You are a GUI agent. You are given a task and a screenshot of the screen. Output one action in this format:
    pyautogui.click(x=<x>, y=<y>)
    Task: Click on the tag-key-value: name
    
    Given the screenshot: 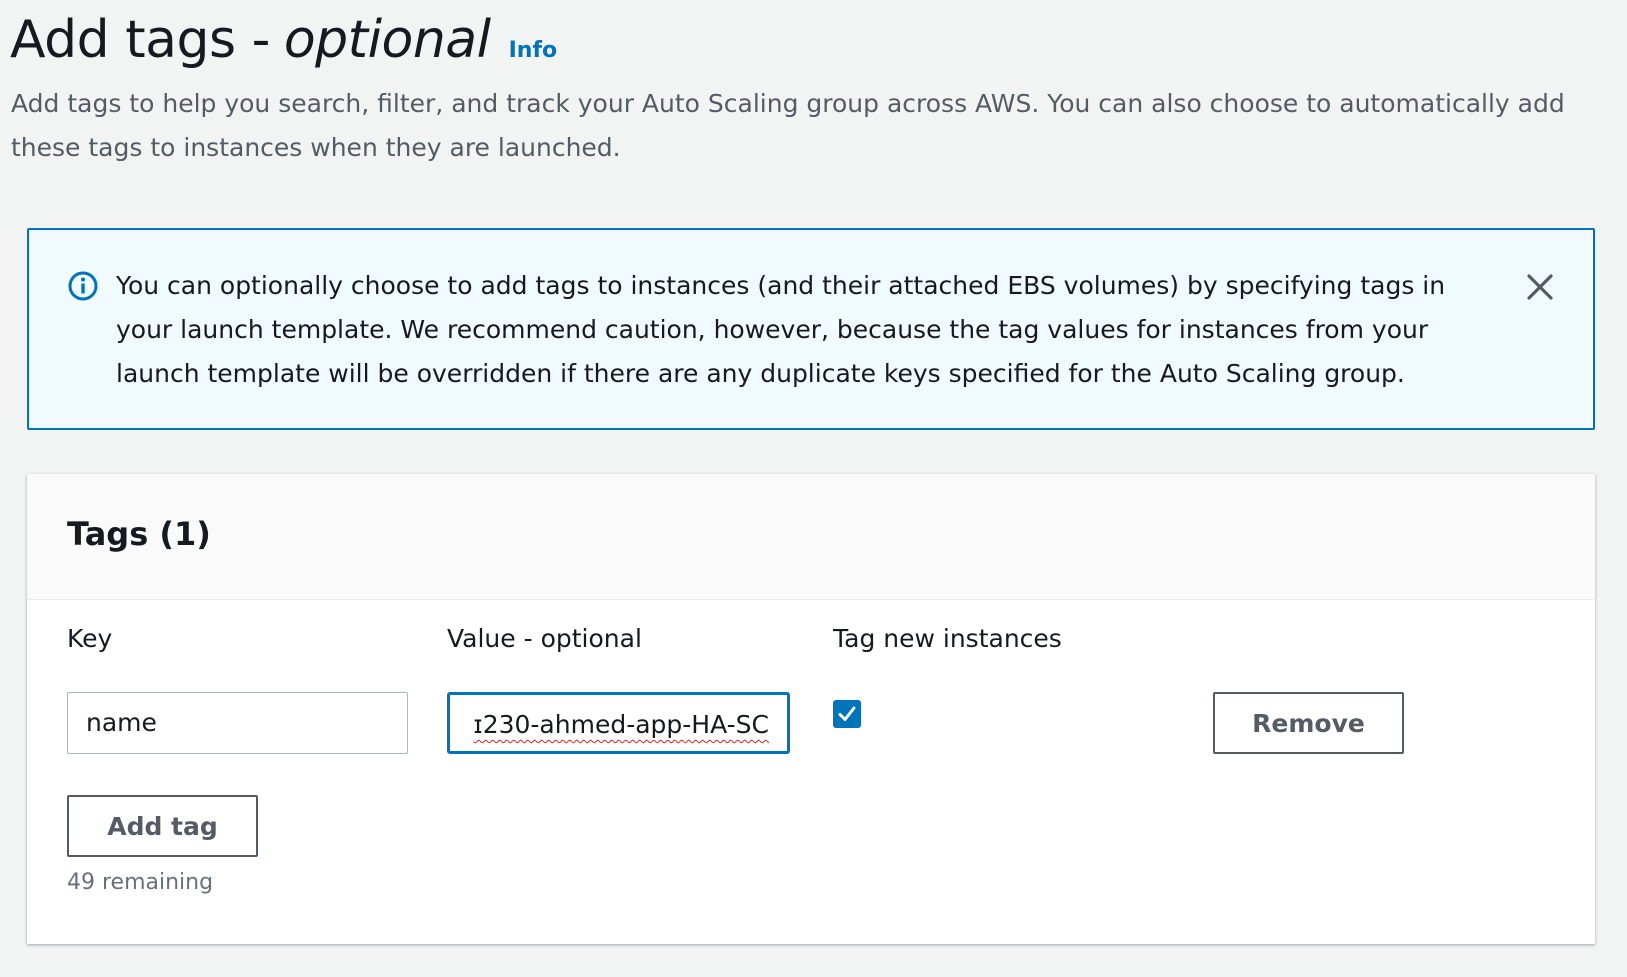 What is the action you would take?
    pyautogui.click(x=121, y=722)
    